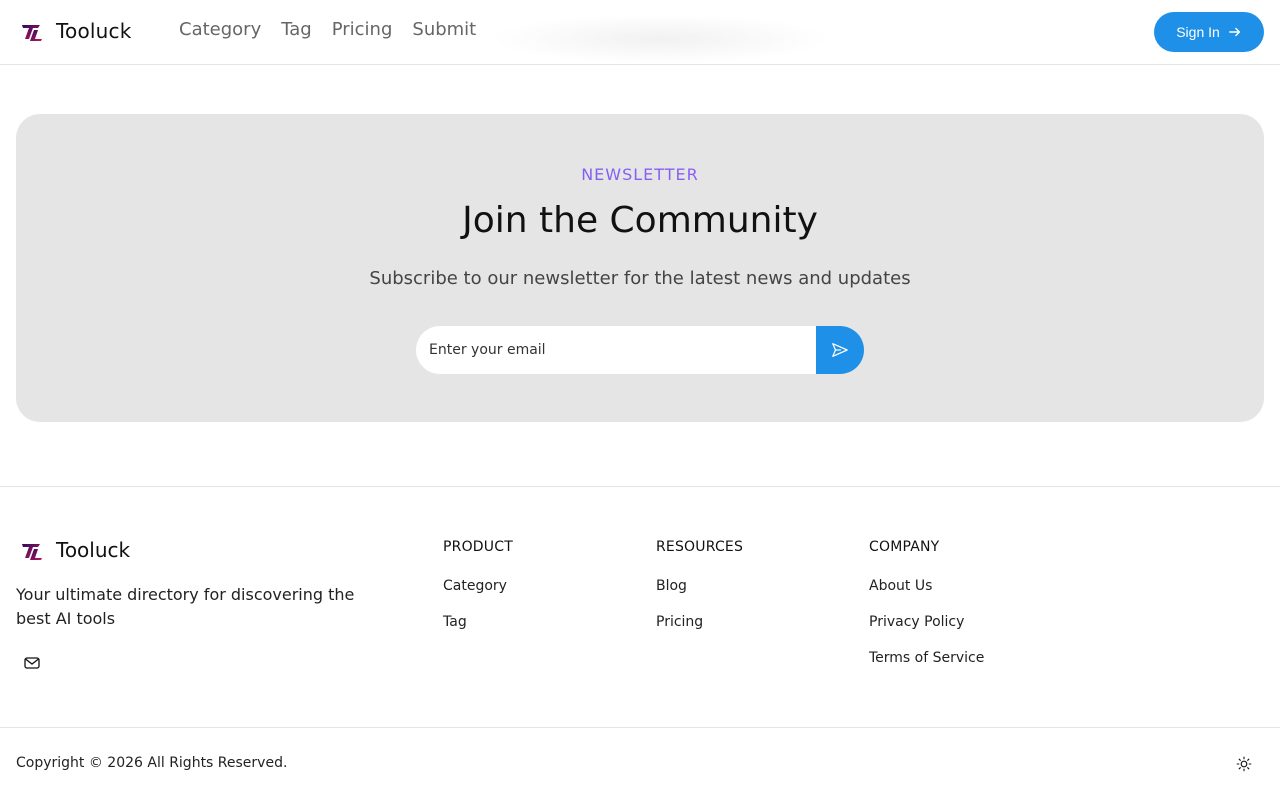  I want to click on brand-name: Tooluck, so click(94, 31).